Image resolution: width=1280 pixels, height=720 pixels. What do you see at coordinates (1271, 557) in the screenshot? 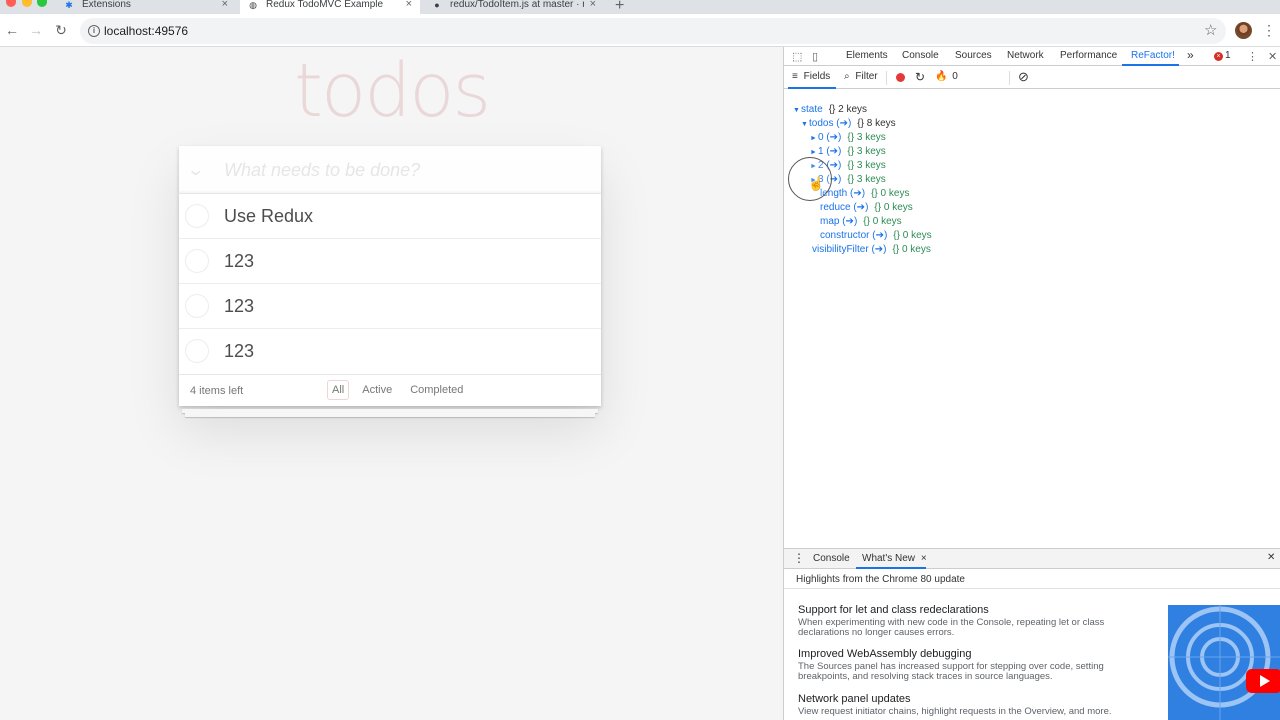
I see `close-drawer-icon: ✕` at bounding box center [1271, 557].